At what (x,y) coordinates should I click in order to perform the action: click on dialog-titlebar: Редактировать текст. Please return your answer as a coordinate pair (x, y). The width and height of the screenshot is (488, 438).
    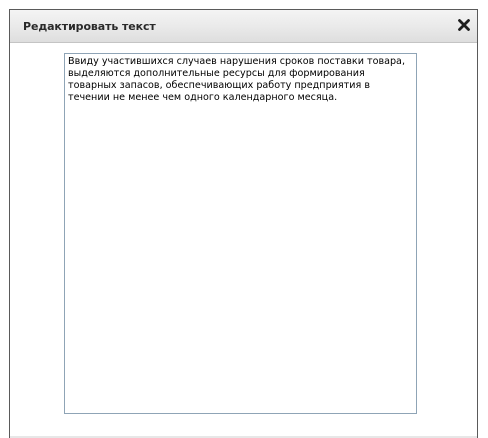
    Looking at the image, I should click on (243, 26).